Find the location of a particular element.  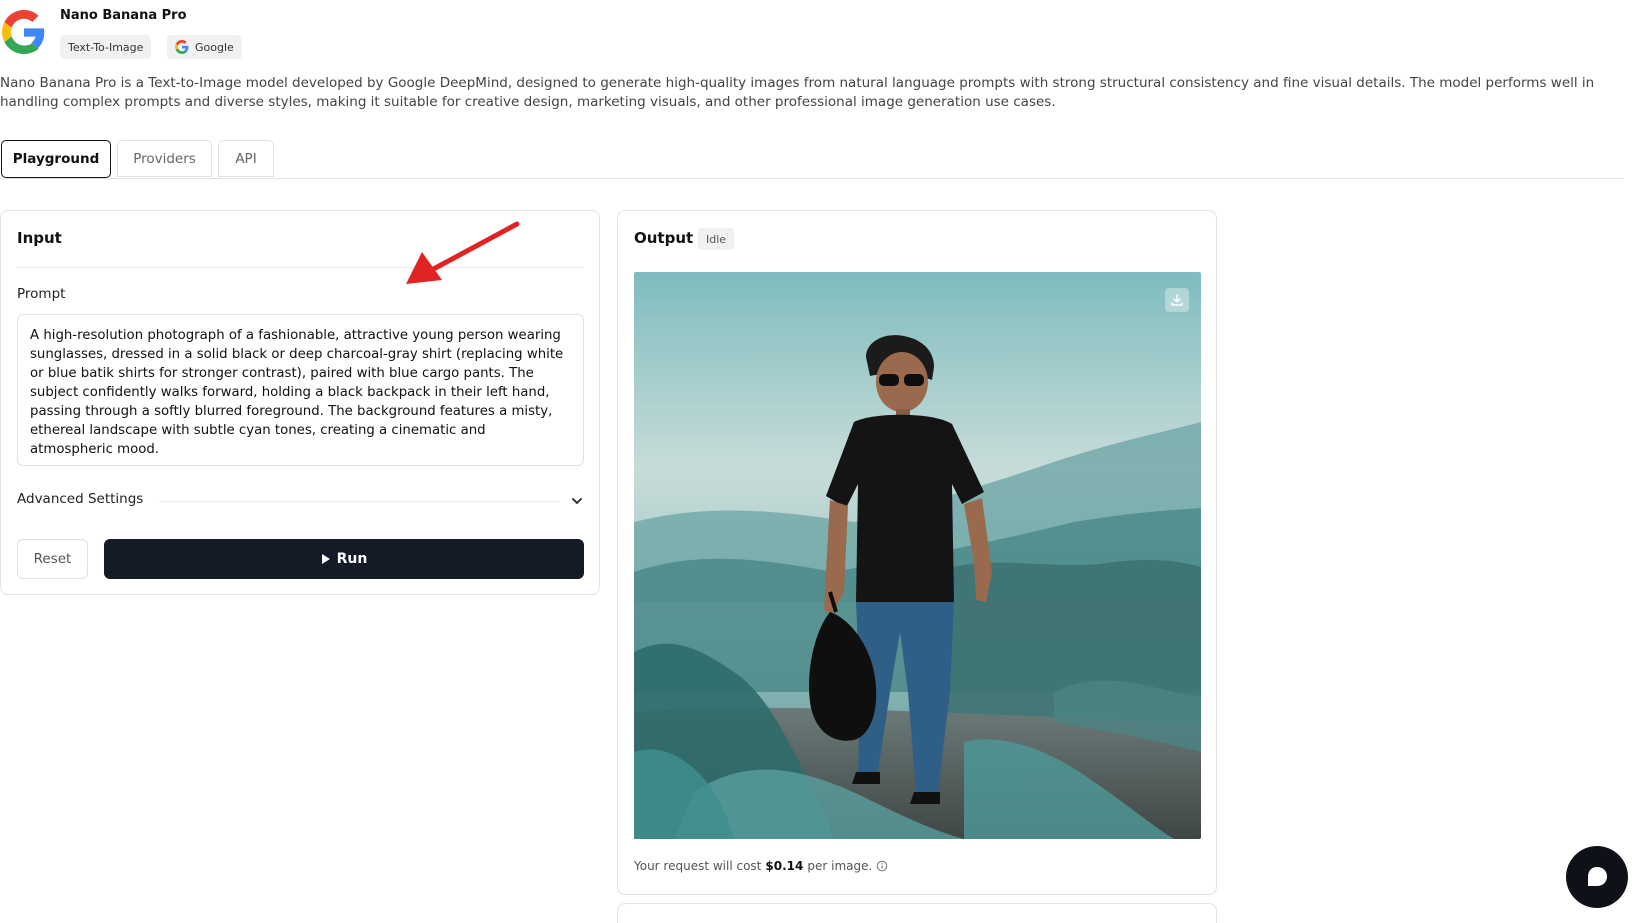

status-badge: Idle is located at coordinates (716, 239).